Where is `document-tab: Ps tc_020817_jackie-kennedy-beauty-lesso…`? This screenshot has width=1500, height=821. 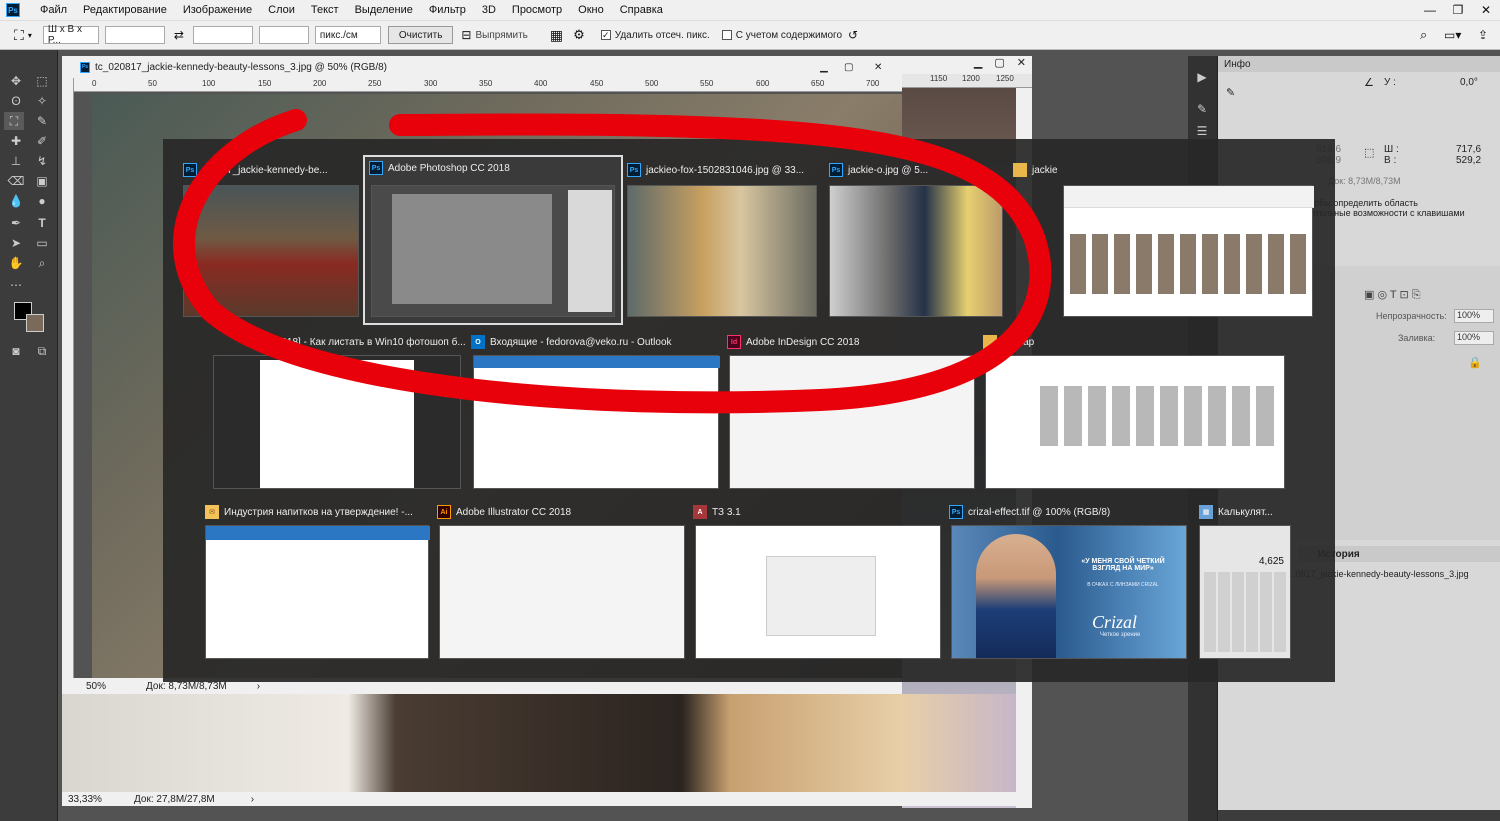 document-tab: Ps tc_020817_jackie-kennedy-beauty-lesso… is located at coordinates (482, 67).